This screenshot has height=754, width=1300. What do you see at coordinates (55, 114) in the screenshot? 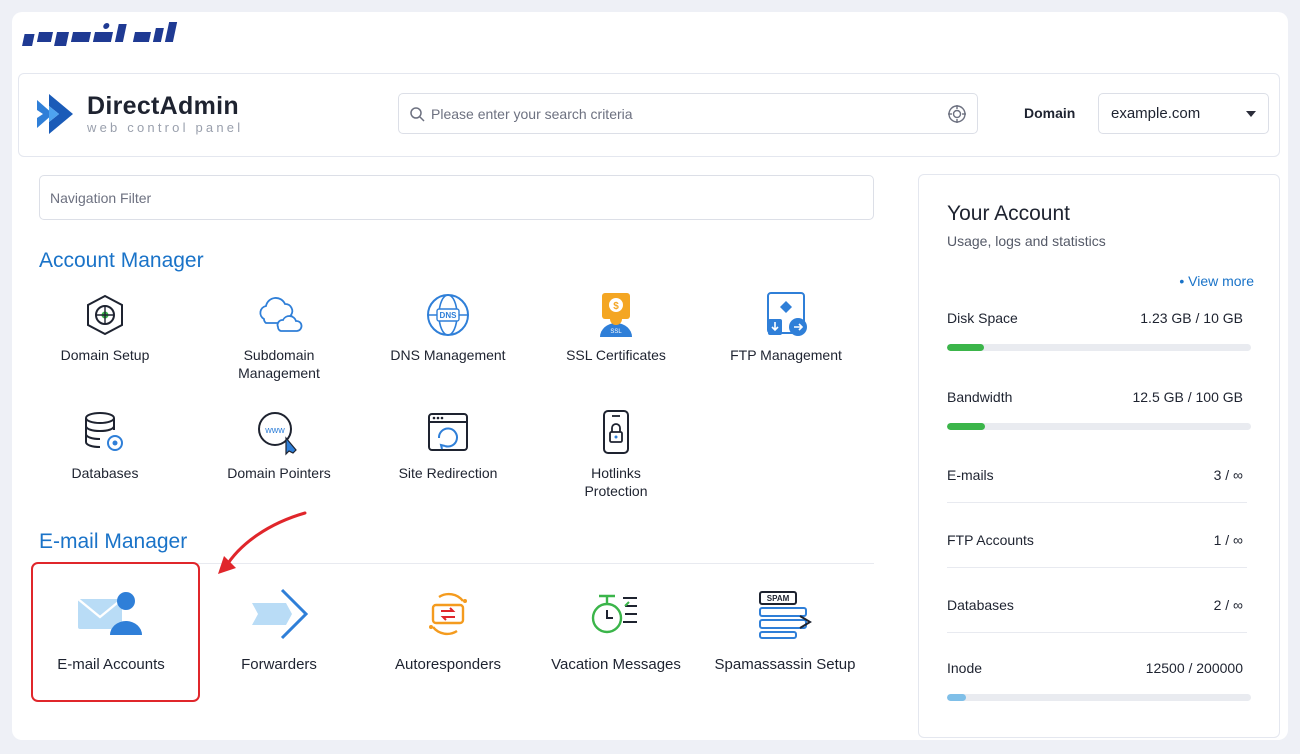
I see `directadmin-chevron-icon` at bounding box center [55, 114].